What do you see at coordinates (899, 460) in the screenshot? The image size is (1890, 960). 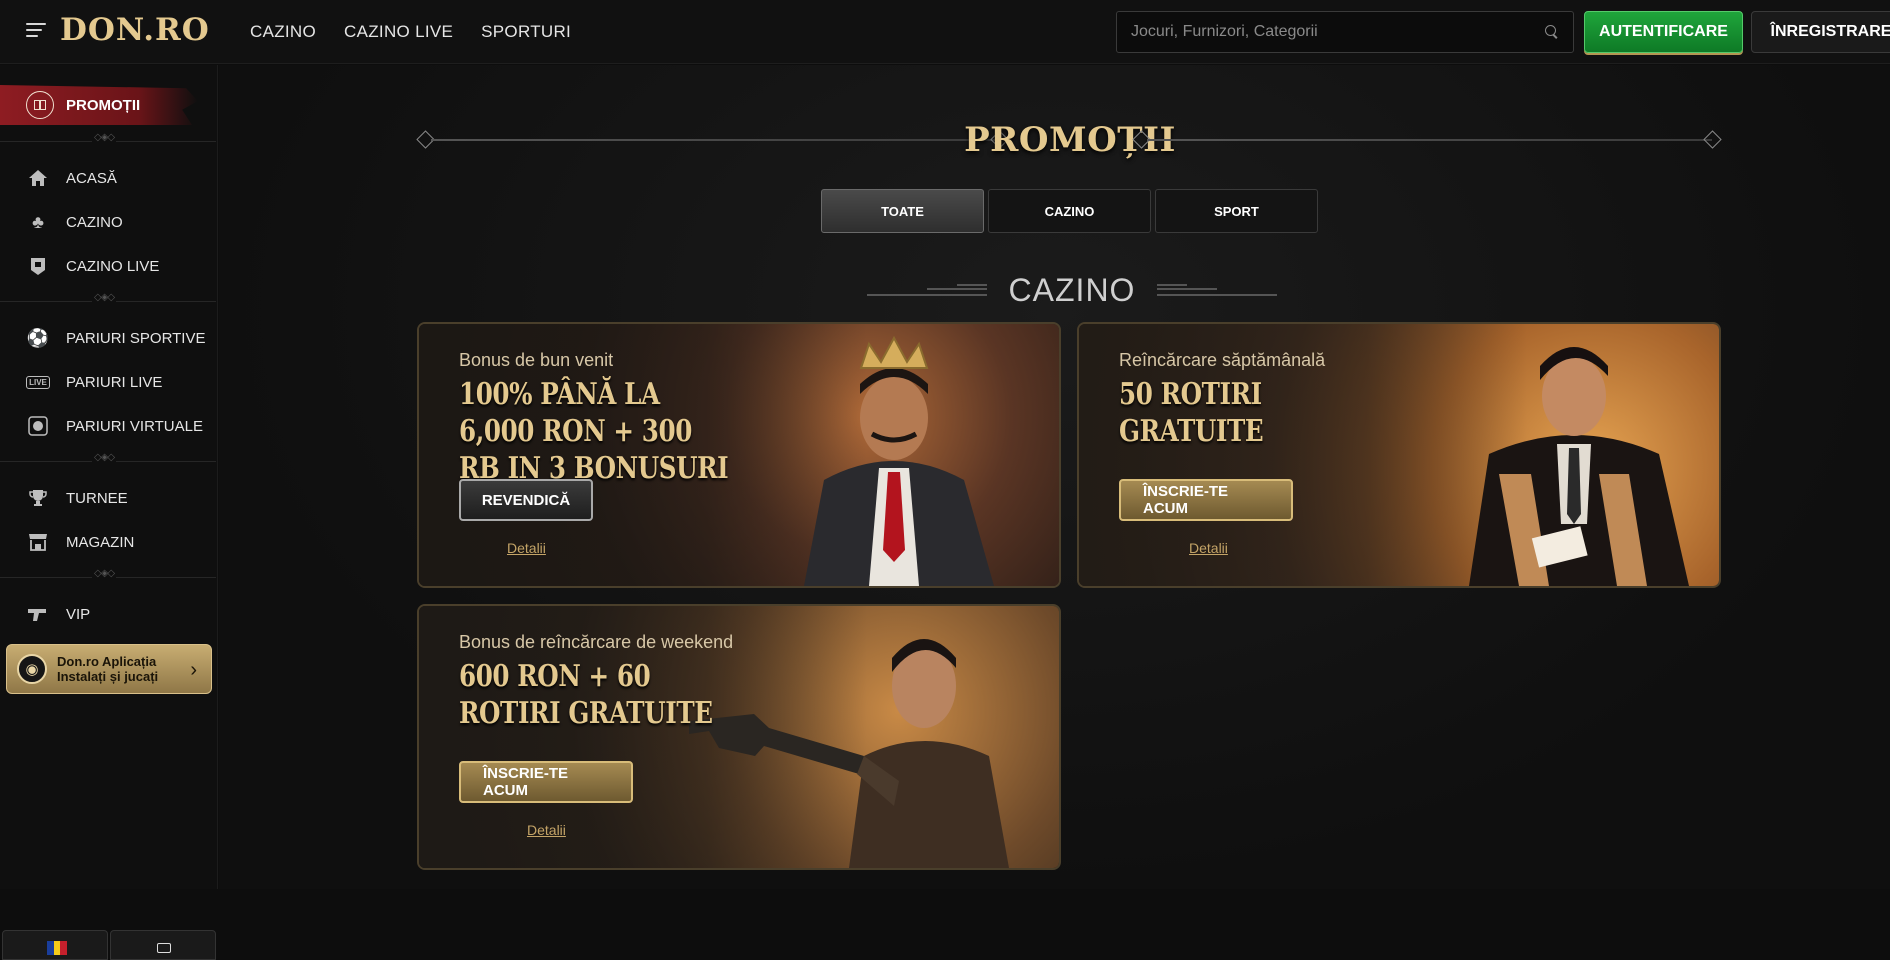 I see `king-character-illustration` at bounding box center [899, 460].